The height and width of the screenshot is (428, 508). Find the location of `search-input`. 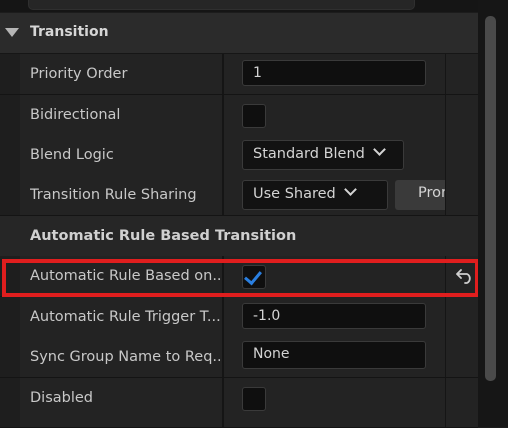

search-input is located at coordinates (221, 5).